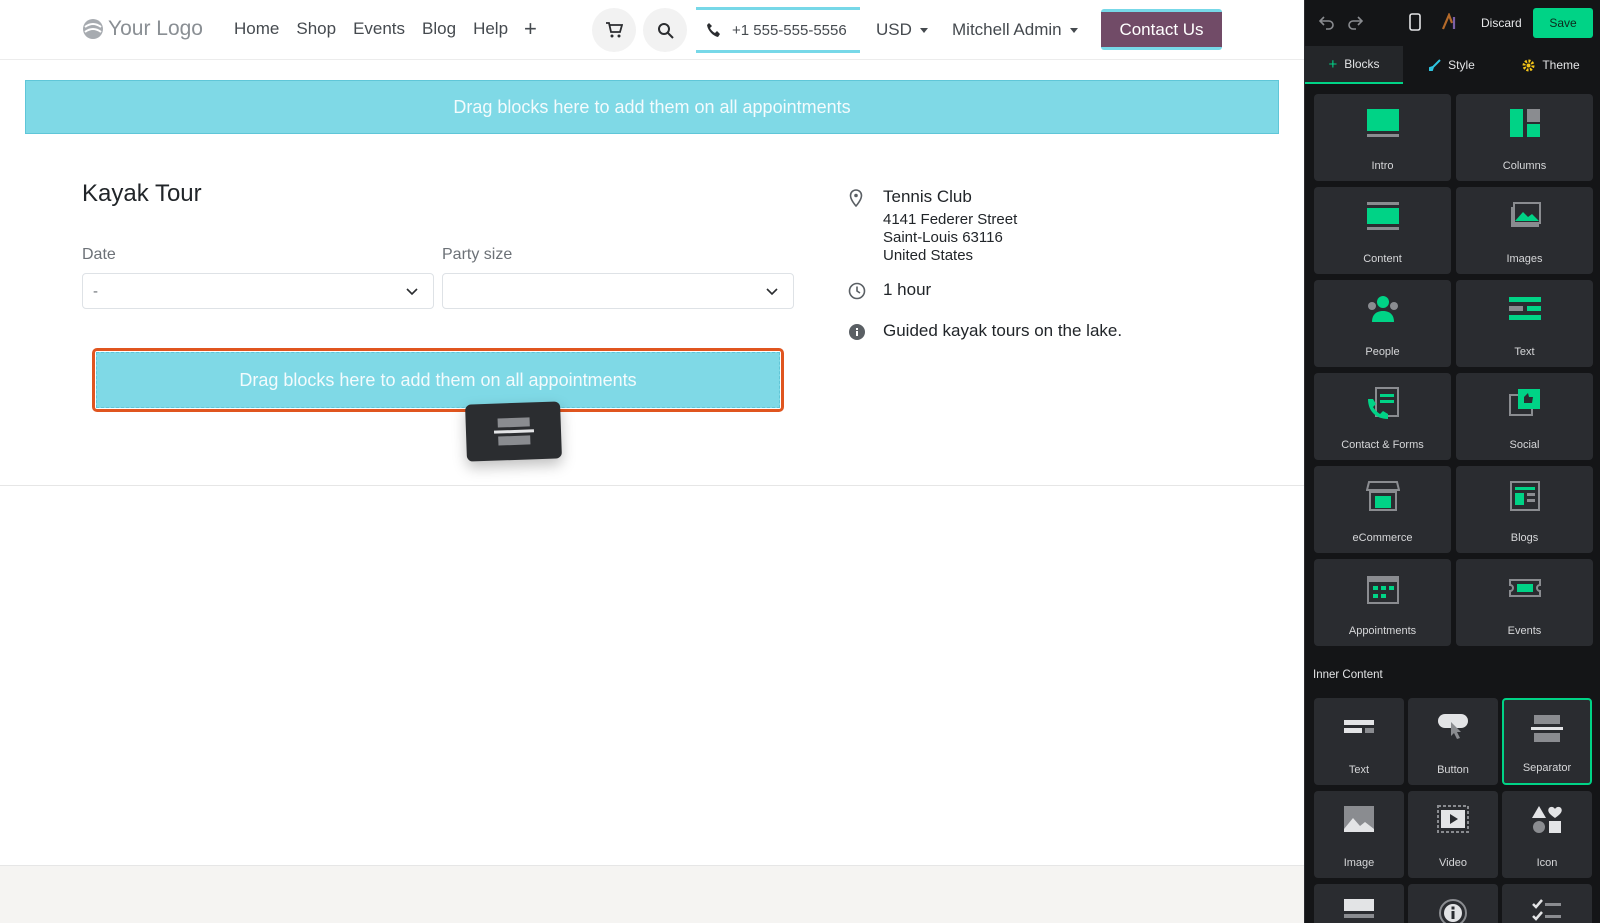  I want to click on inner-video-label: Video, so click(1453, 863).